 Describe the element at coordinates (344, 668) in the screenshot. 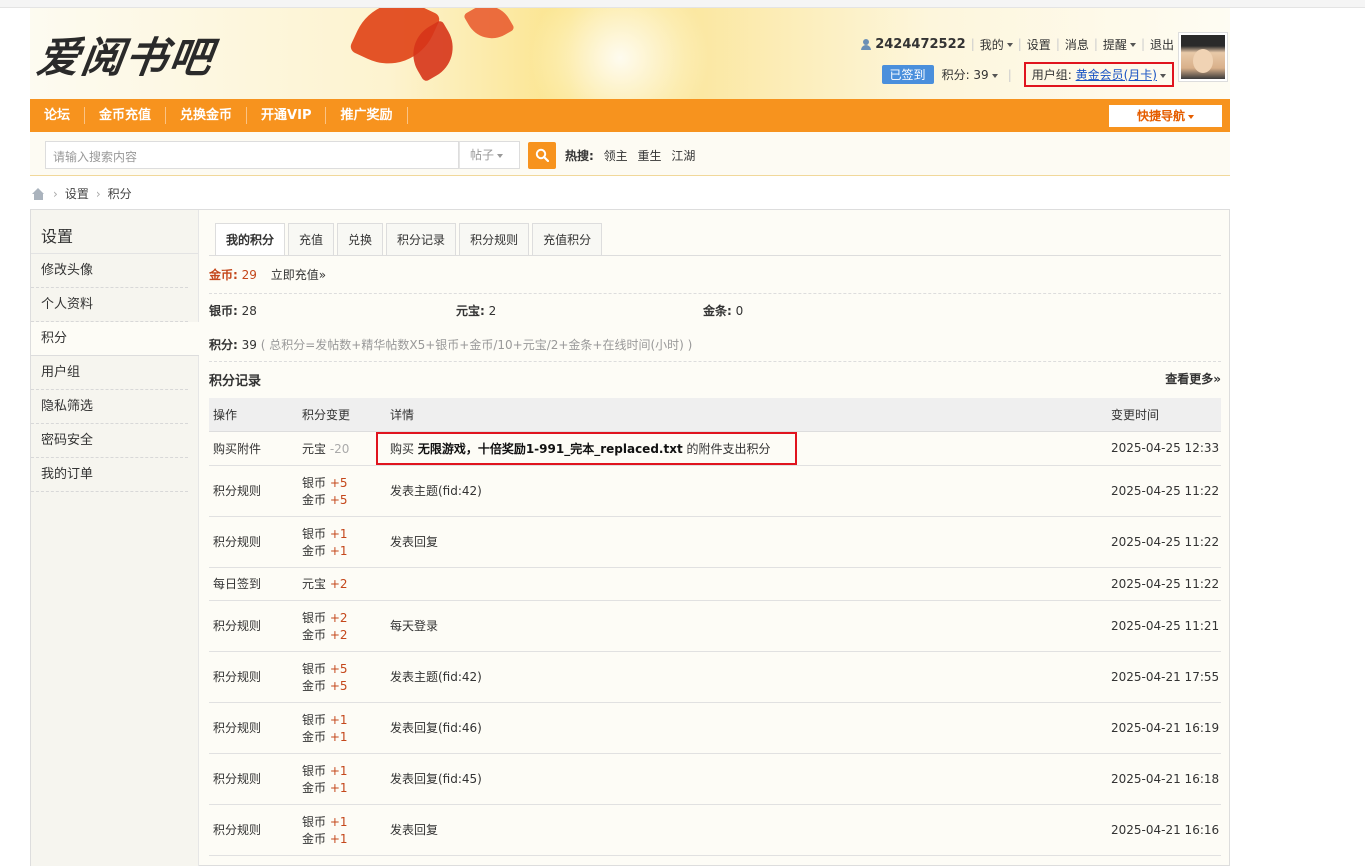

I see `change-line: 银币 +5` at that location.